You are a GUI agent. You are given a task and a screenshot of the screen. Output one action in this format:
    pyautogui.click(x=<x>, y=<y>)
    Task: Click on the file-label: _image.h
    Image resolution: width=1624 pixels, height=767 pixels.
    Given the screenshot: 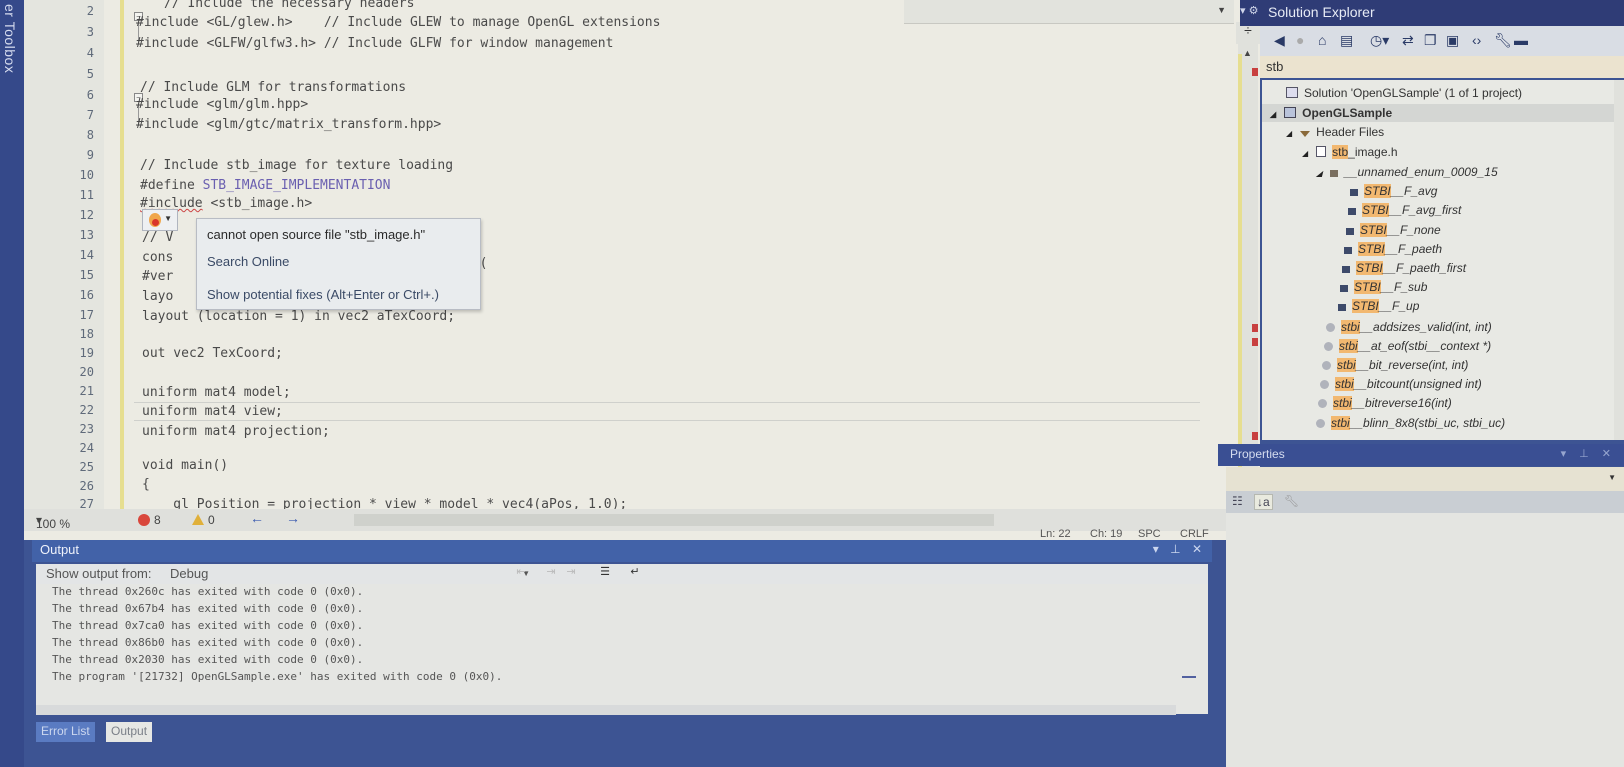 What is the action you would take?
    pyautogui.click(x=1373, y=152)
    